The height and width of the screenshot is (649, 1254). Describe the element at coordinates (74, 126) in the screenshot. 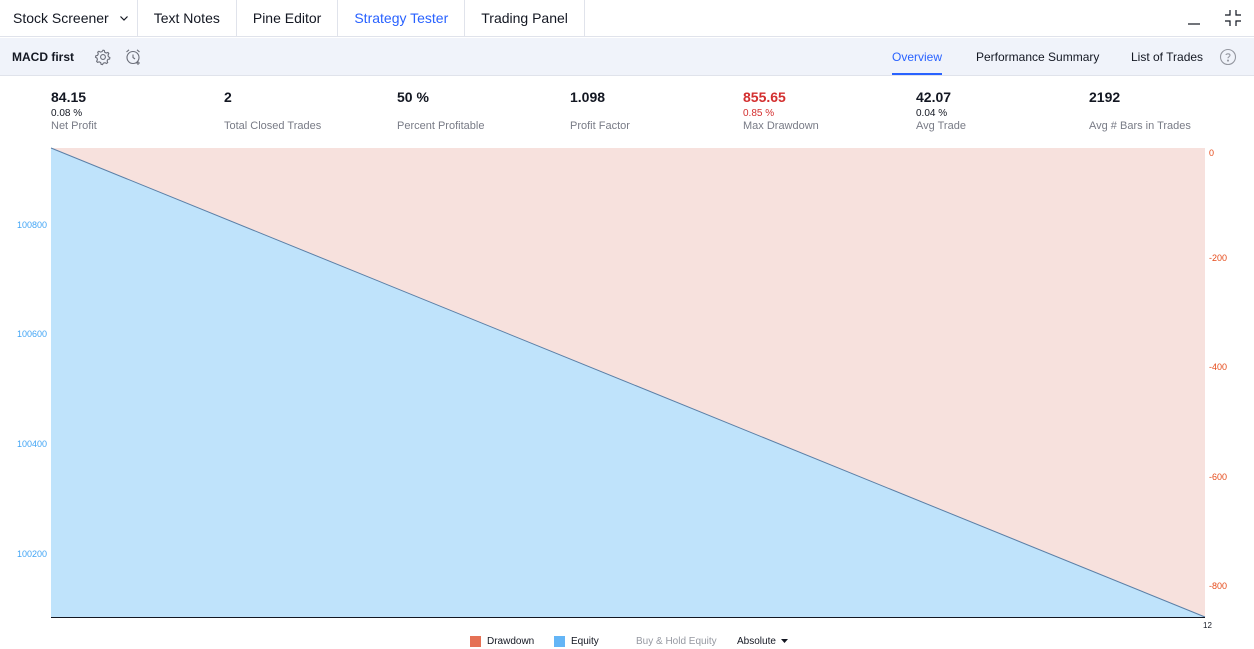

I see `metric-label: Net Profit` at that location.